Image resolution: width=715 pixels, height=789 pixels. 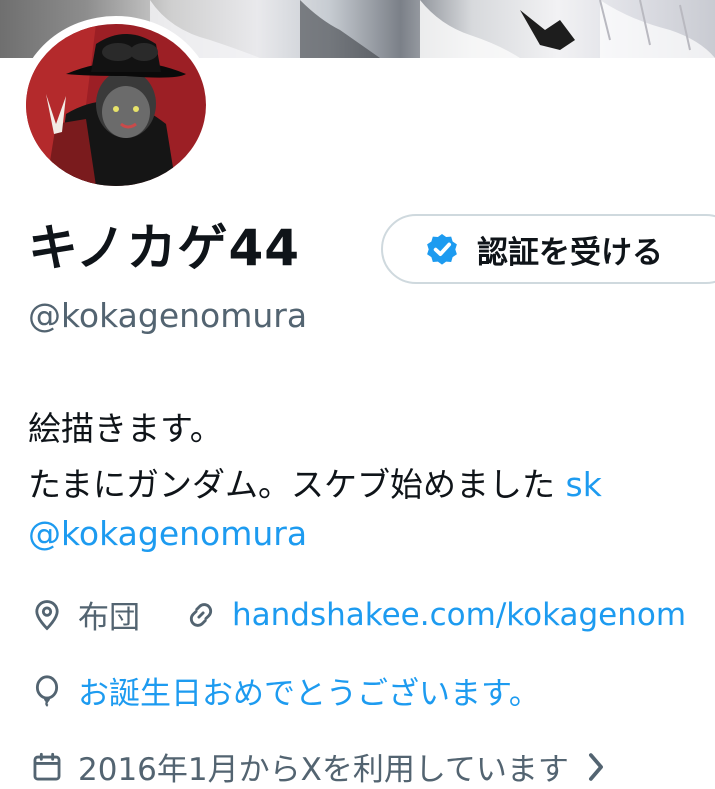 I want to click on display-name: キノカゲ44, so click(x=164, y=248).